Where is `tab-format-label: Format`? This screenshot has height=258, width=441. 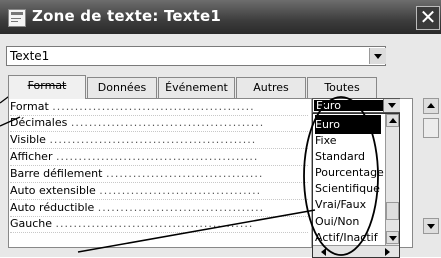 tab-format-label: Format is located at coordinates (47, 85).